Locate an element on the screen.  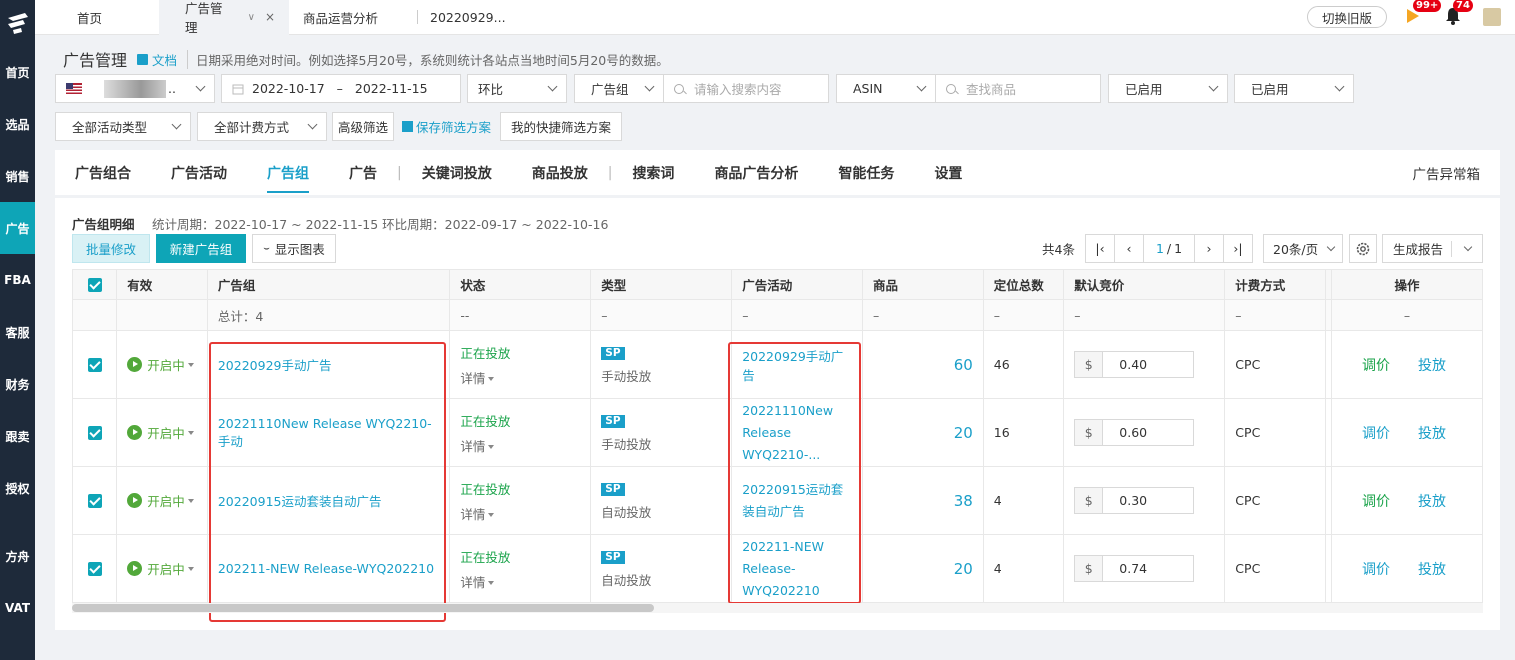
sidebar-item-vat: VAT is located at coordinates (17, 608).